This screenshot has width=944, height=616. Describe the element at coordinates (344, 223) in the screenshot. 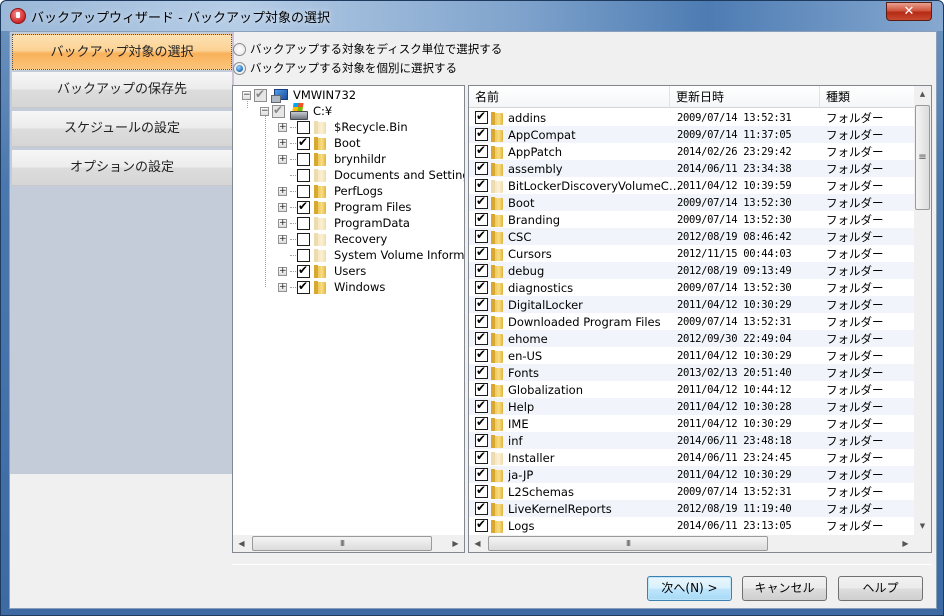

I see `tree-node-folder: + ProgramData` at that location.